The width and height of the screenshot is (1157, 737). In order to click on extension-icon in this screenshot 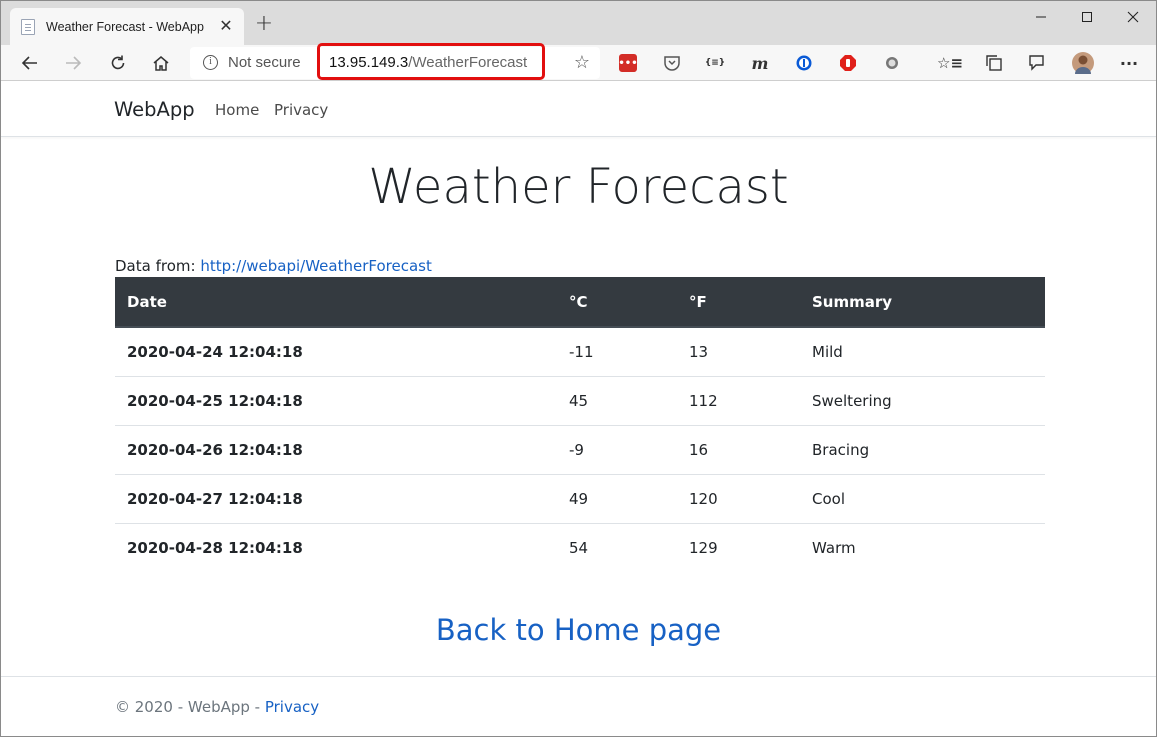, I will do `click(892, 63)`.